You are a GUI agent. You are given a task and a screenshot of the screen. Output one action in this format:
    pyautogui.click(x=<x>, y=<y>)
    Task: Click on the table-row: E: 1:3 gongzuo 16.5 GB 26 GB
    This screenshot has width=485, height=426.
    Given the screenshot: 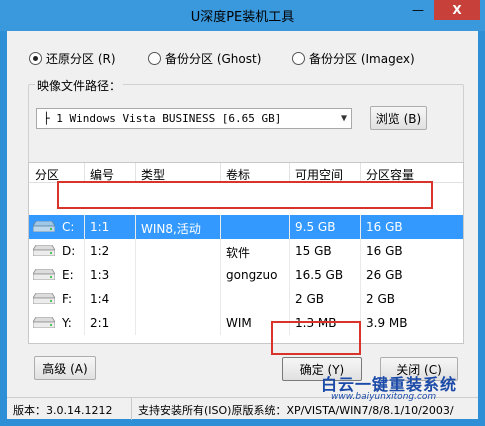 What is the action you would take?
    pyautogui.click(x=246, y=275)
    